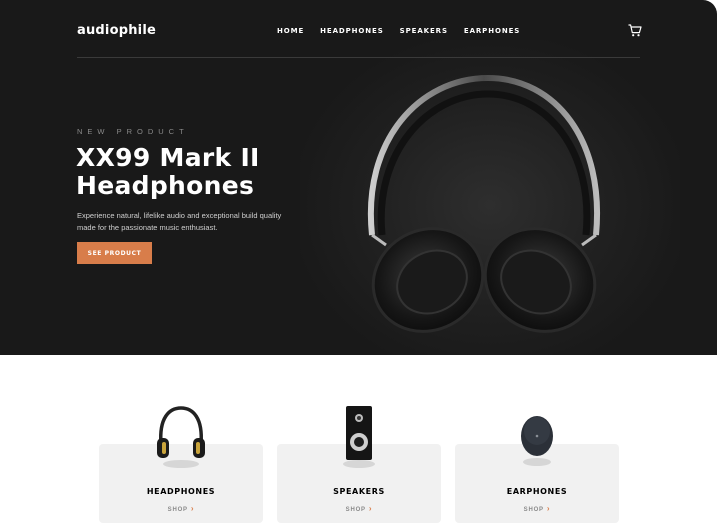 This screenshot has height=523, width=717. Describe the element at coordinates (359, 491) in the screenshot. I see `category-title: SPEAKERS` at that location.